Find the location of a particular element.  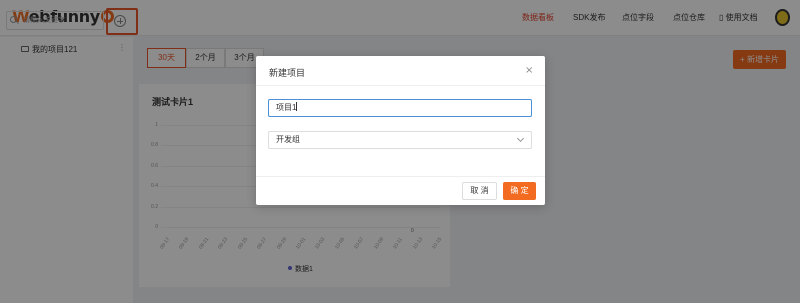

cancel-button: 取 消 is located at coordinates (479, 191).